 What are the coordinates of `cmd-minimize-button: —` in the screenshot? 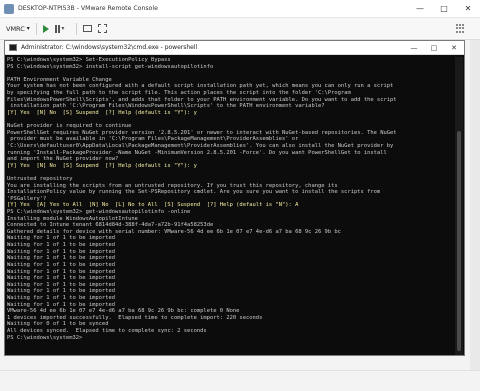 It's located at (414, 48).